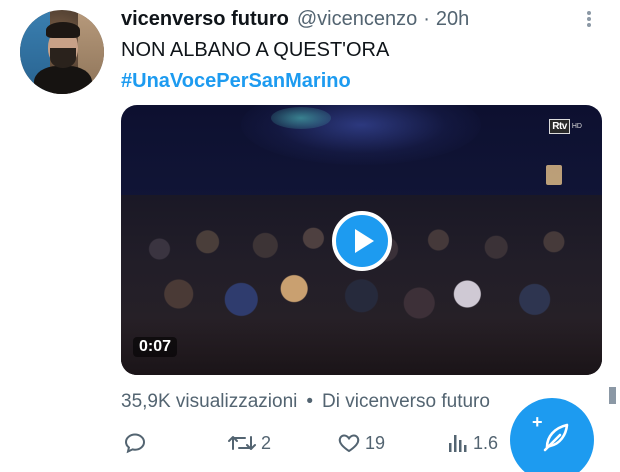 This screenshot has height=472, width=620. What do you see at coordinates (62, 52) in the screenshot?
I see `avatar` at bounding box center [62, 52].